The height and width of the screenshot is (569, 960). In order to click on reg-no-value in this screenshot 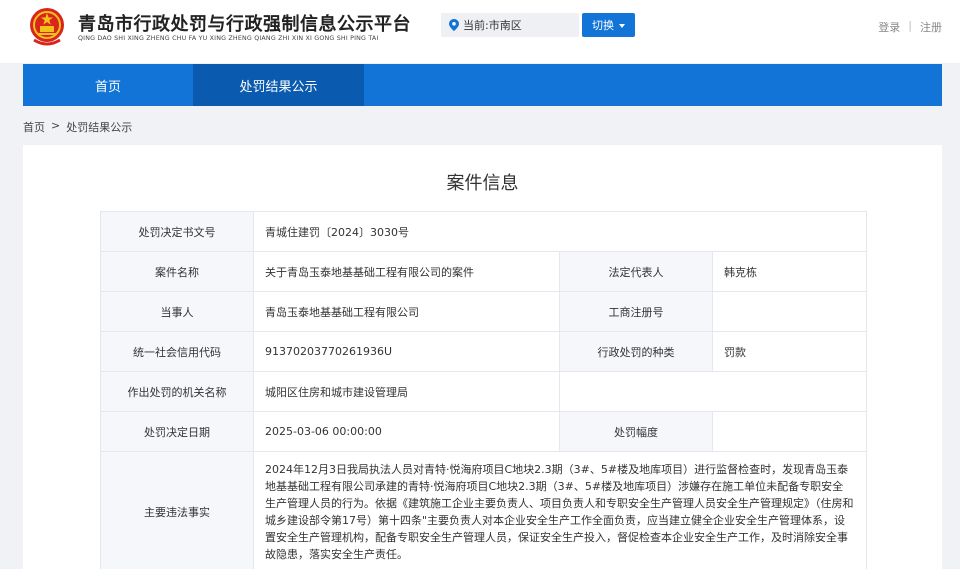, I will do `click(789, 311)`.